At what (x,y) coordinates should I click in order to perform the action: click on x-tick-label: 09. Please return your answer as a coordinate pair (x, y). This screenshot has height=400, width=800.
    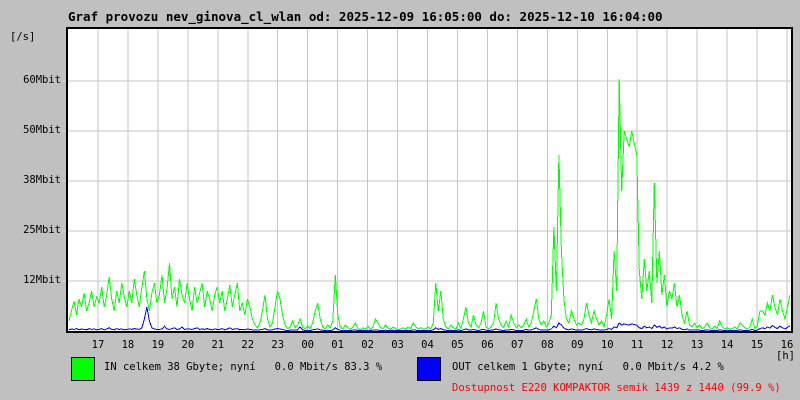
    Looking at the image, I should click on (577, 345).